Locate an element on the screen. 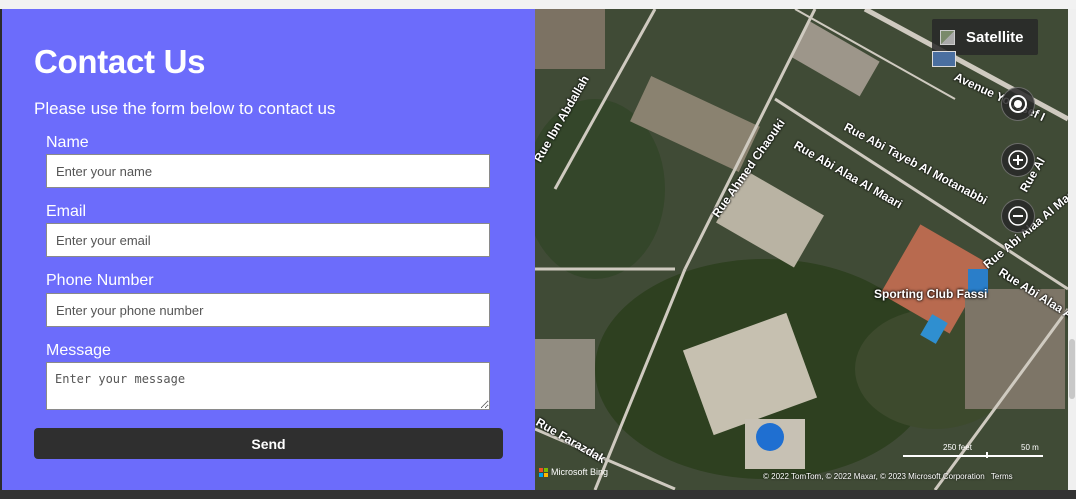 The image size is (1076, 499). send-button: Send is located at coordinates (268, 443).